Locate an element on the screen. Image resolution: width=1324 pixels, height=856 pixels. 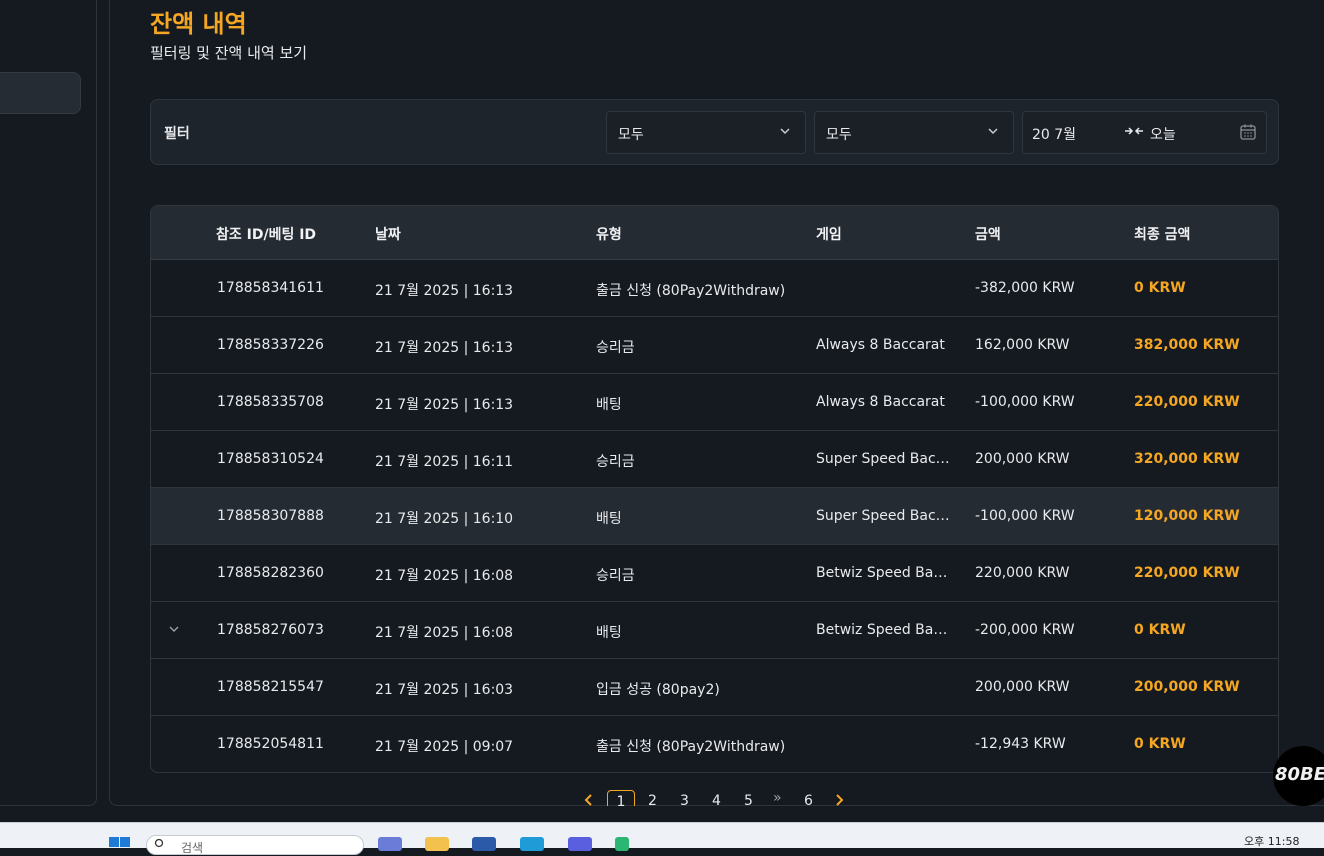
page-5: 5 is located at coordinates (748, 799).